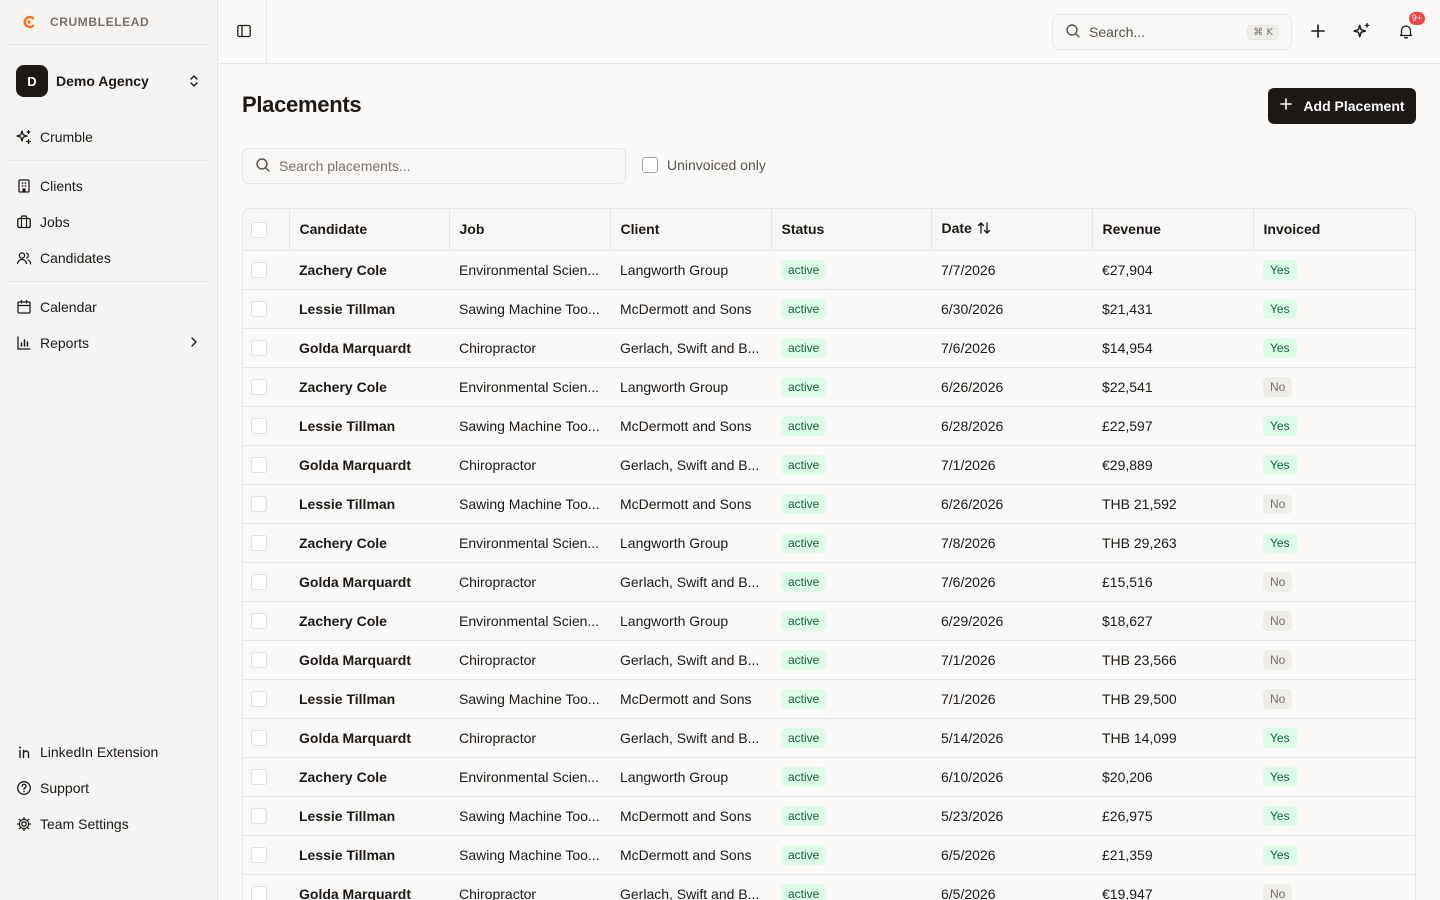  Describe the element at coordinates (108, 222) in the screenshot. I see `nav-jobs: Jobs` at that location.